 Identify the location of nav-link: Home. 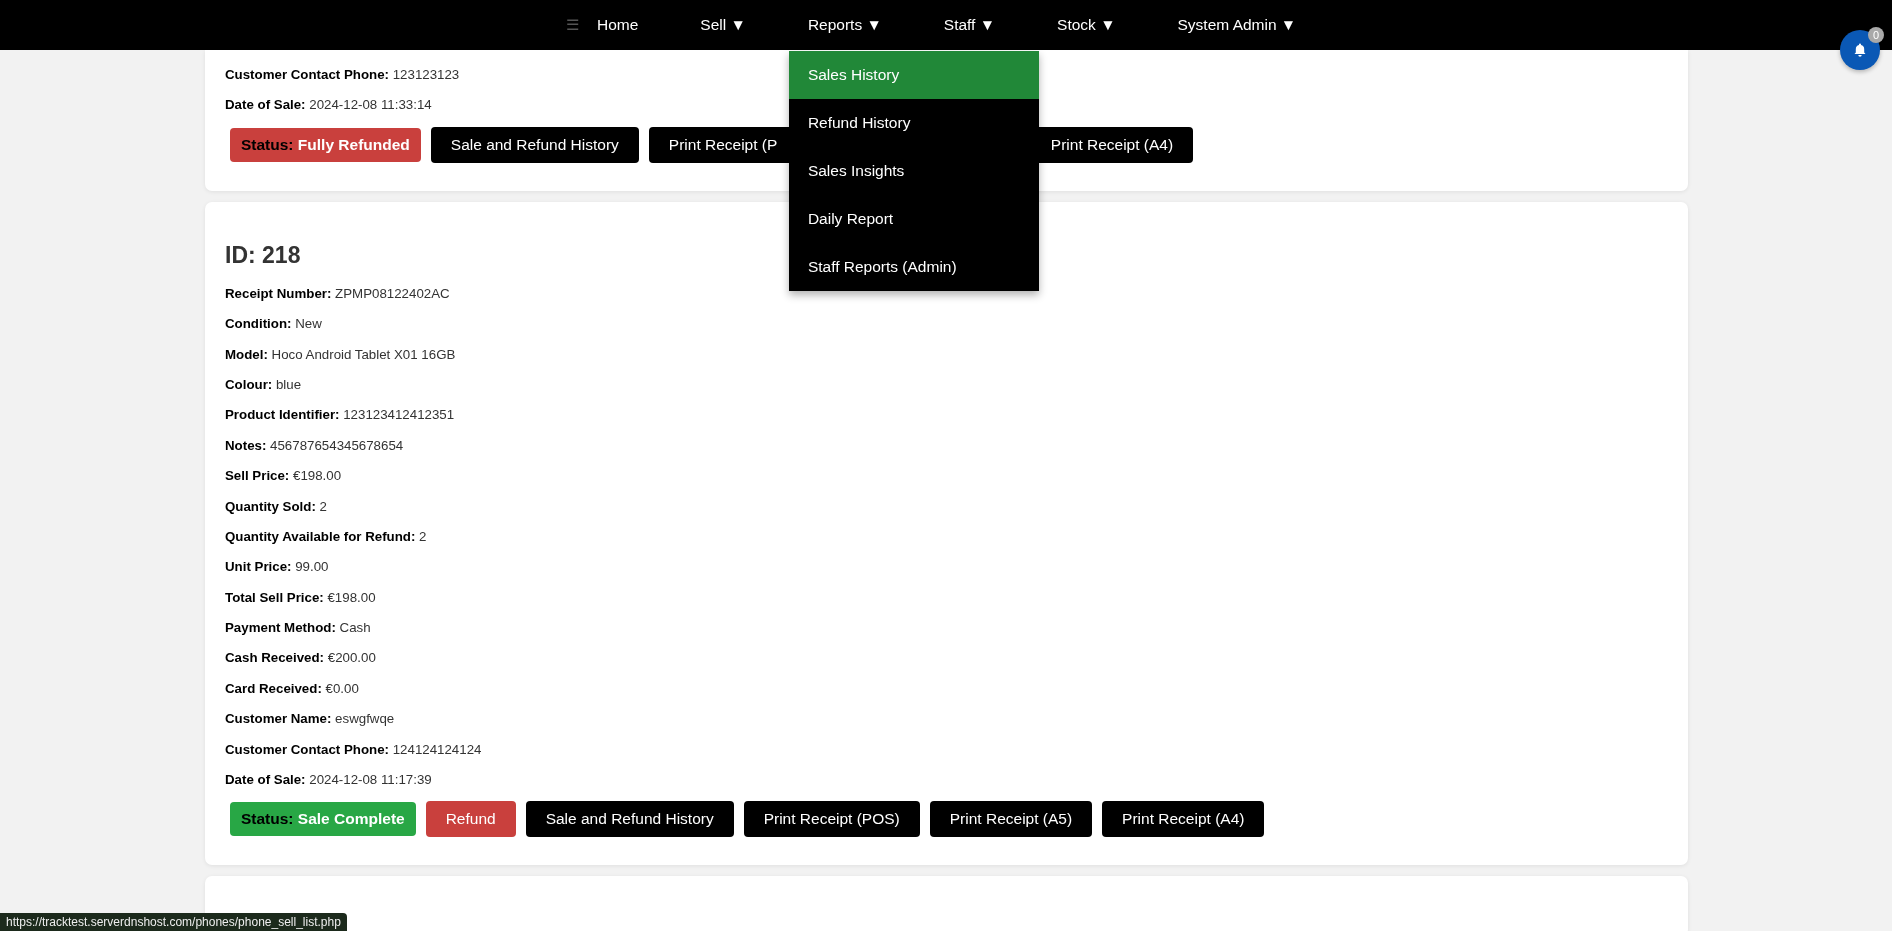
(618, 24).